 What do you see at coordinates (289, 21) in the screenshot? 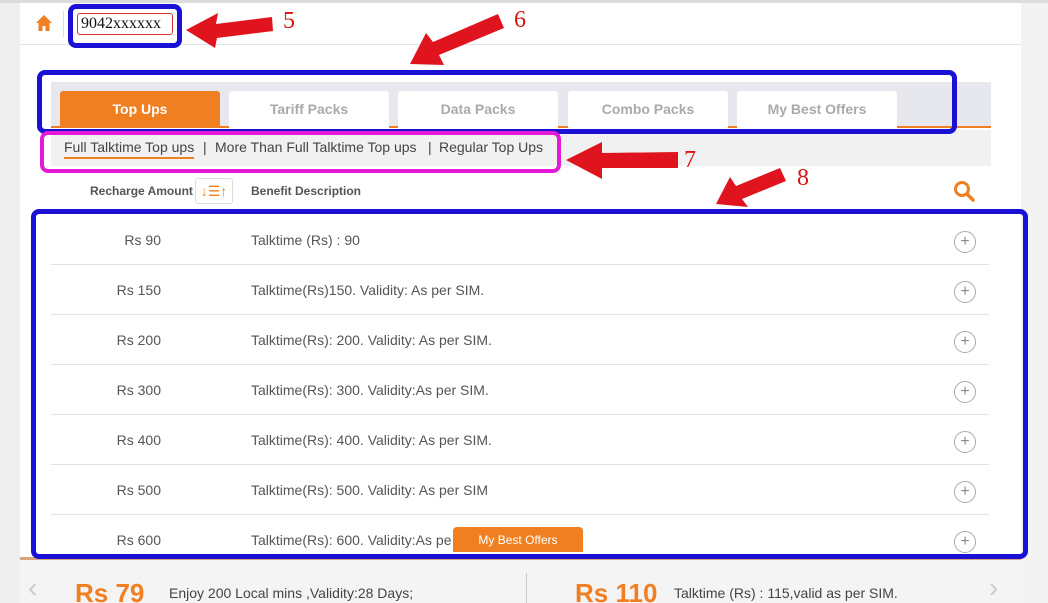
I see `annotation-number-5: 5` at bounding box center [289, 21].